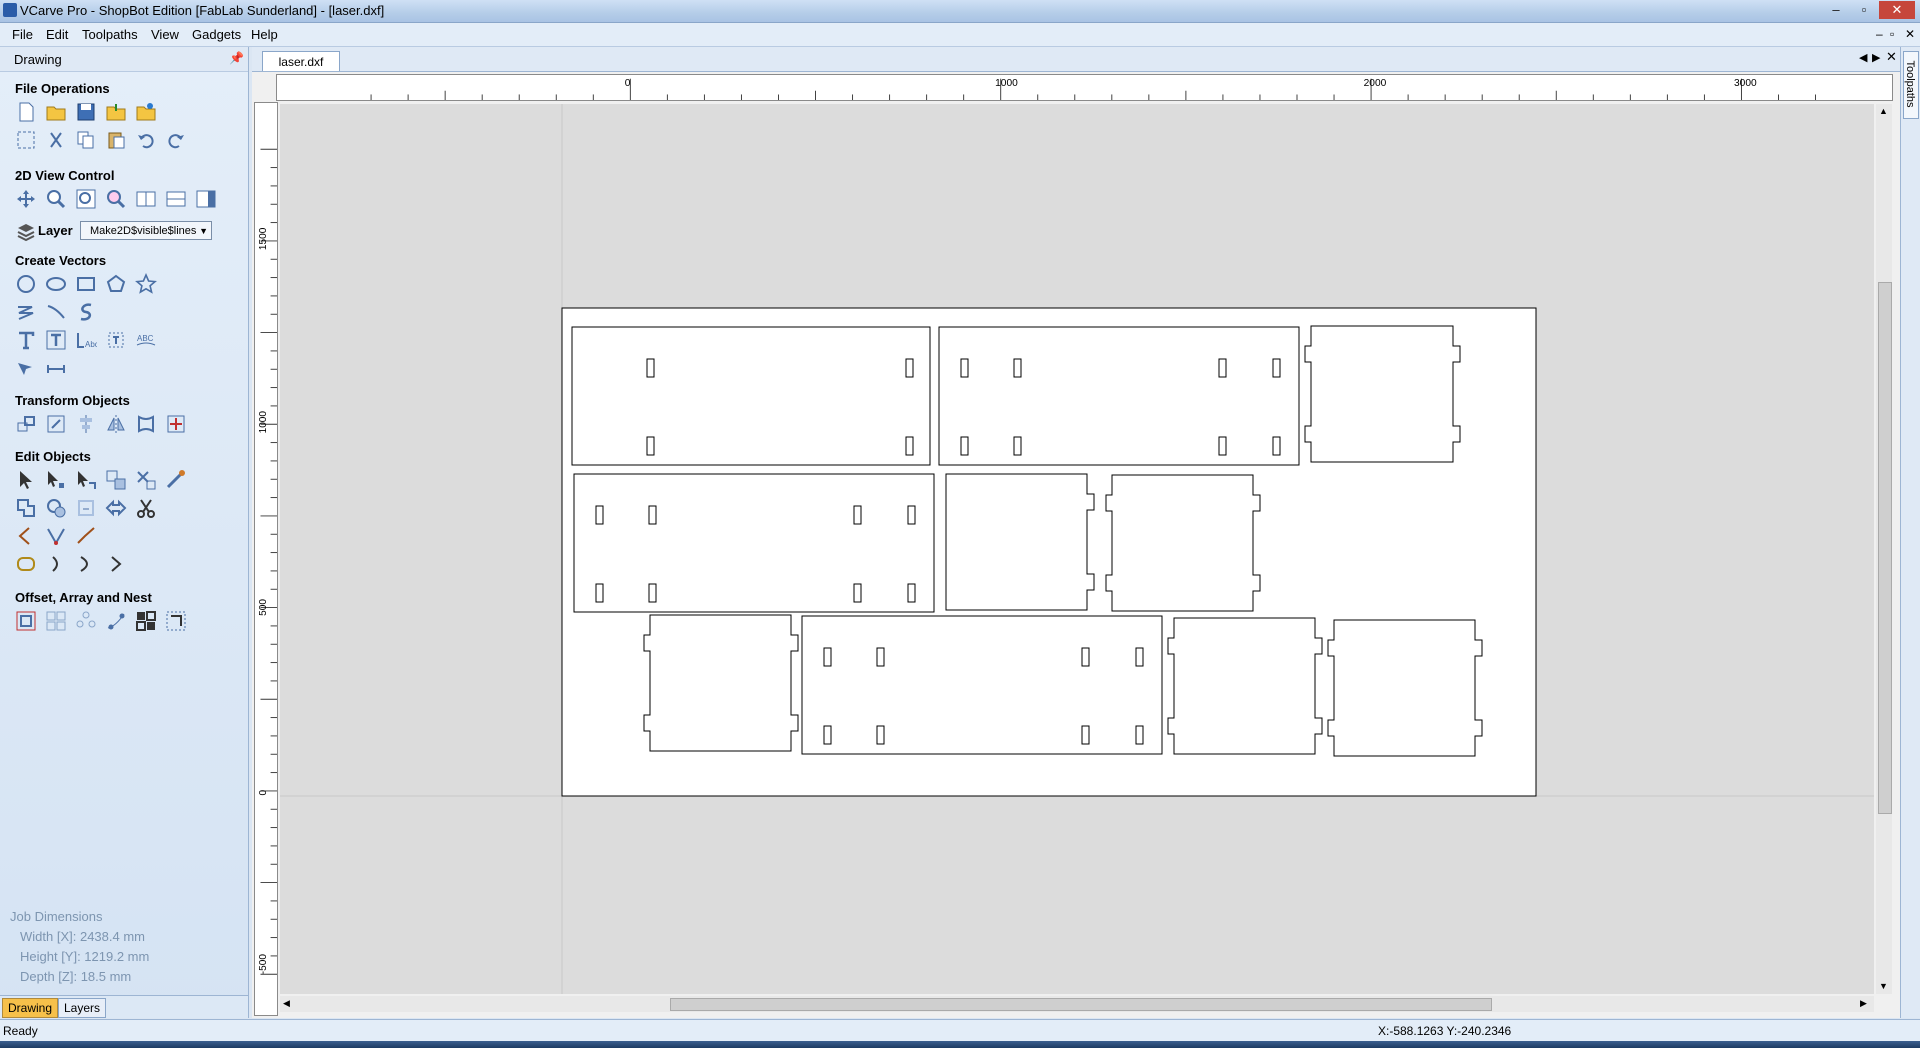 Image resolution: width=1920 pixels, height=1048 pixels. What do you see at coordinates (146, 112) in the screenshot?
I see `import-bitmap-icon` at bounding box center [146, 112].